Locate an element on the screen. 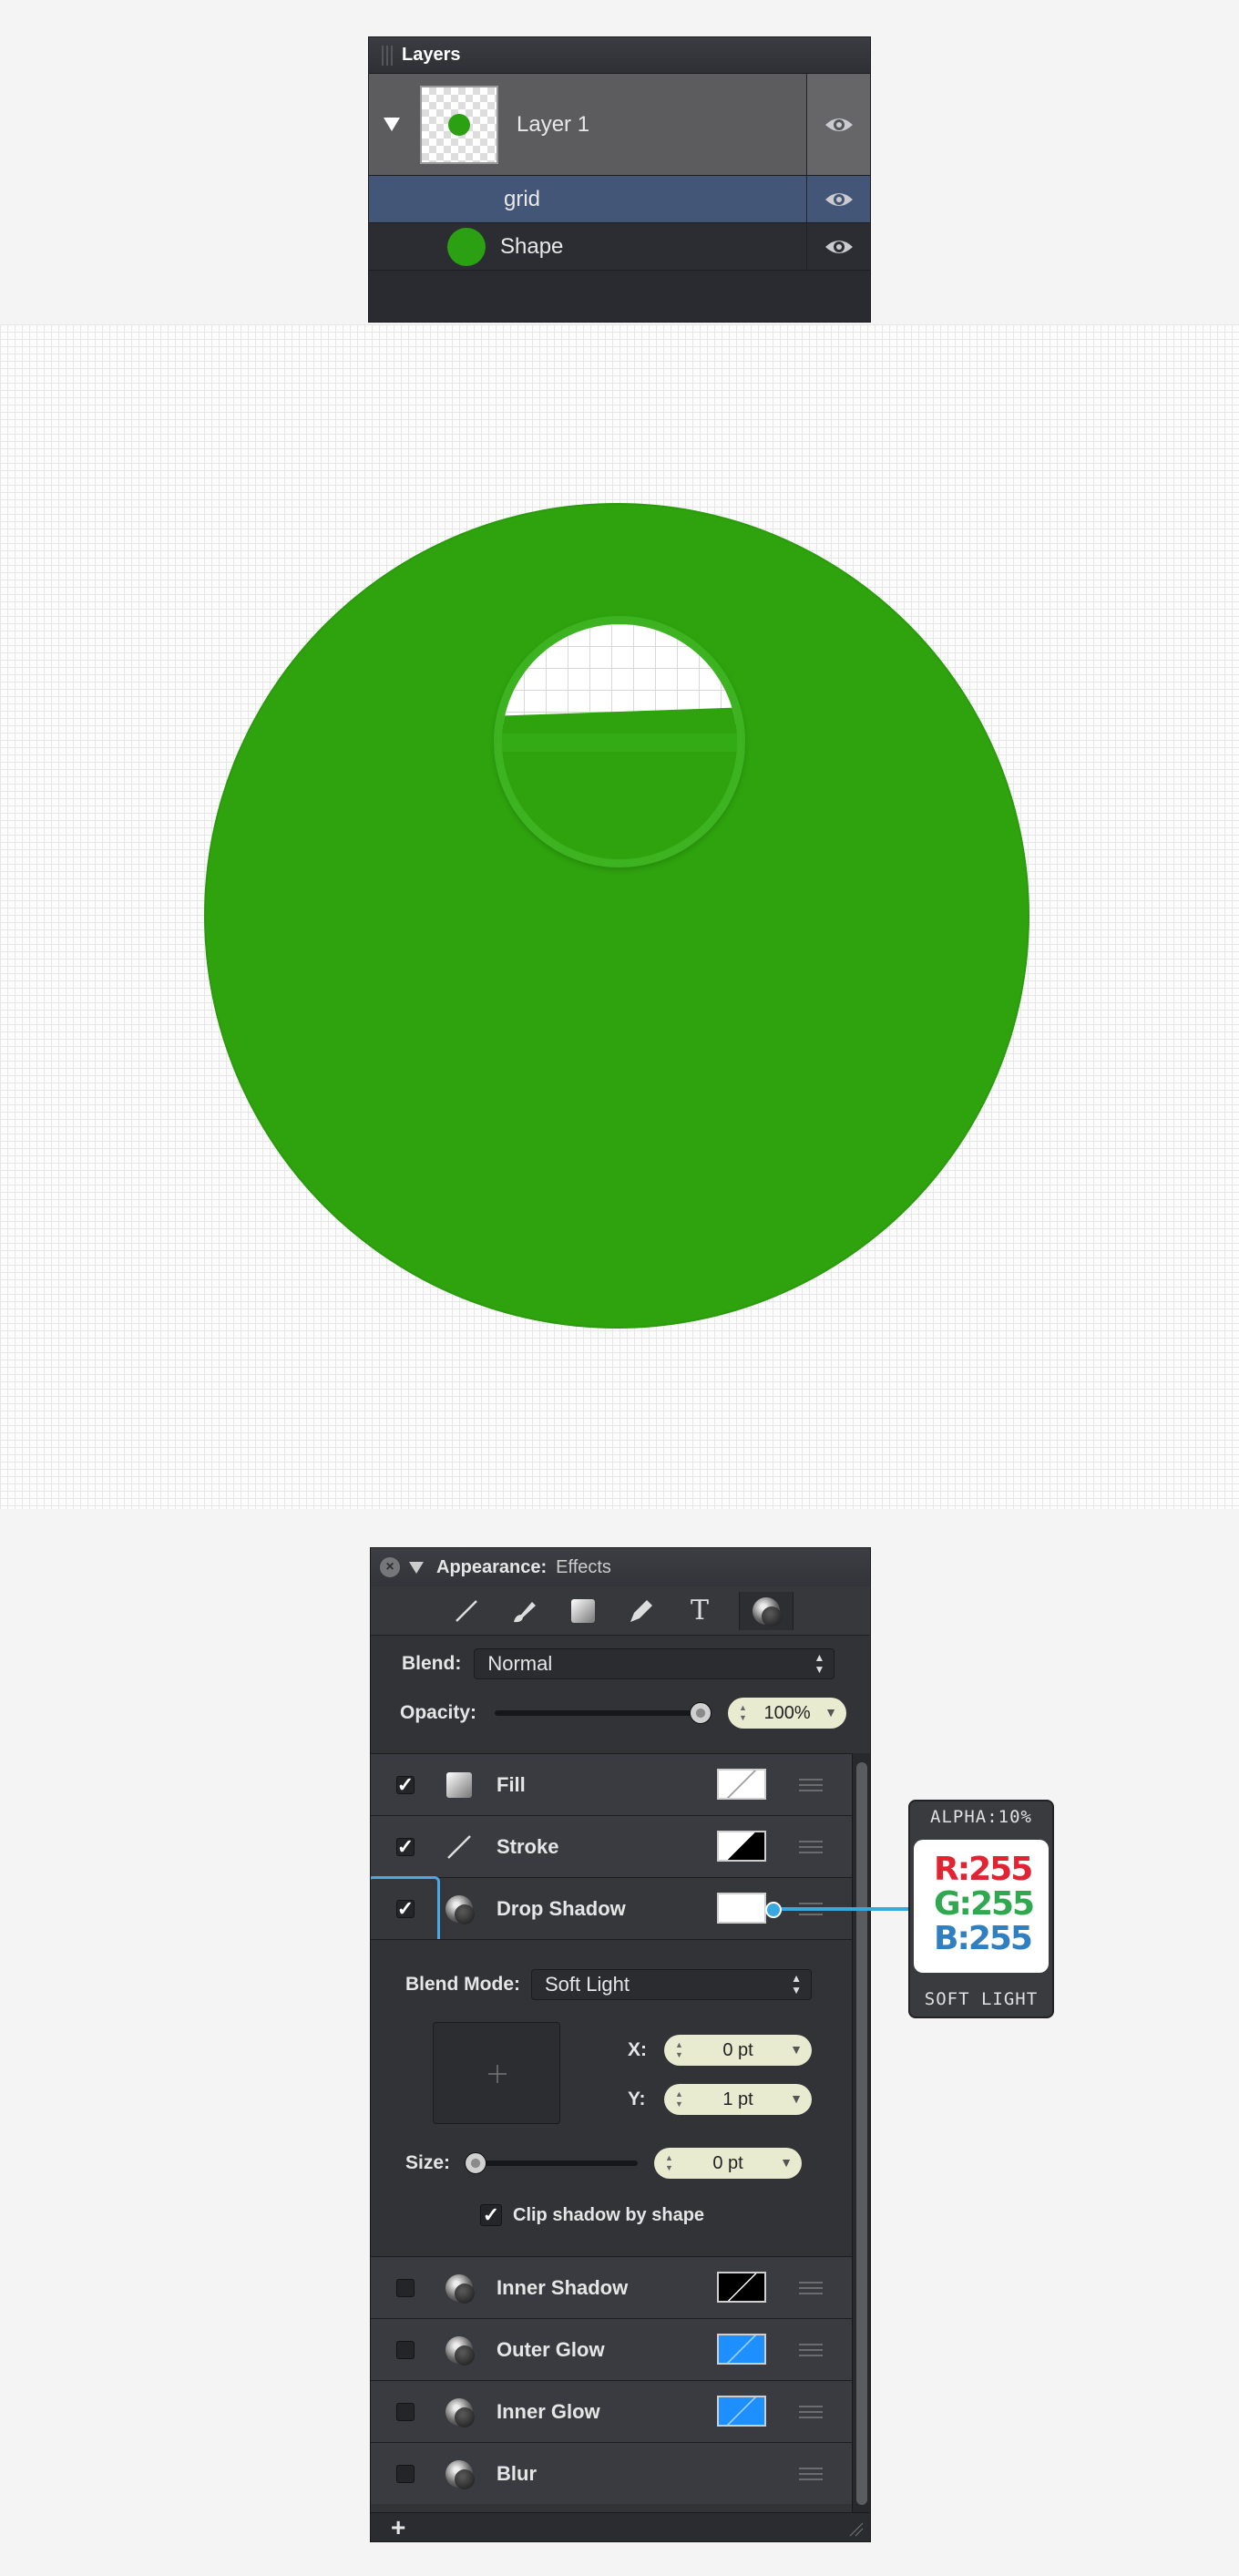 The height and width of the screenshot is (2576, 1239). size-slider-knob is located at coordinates (476, 2163).